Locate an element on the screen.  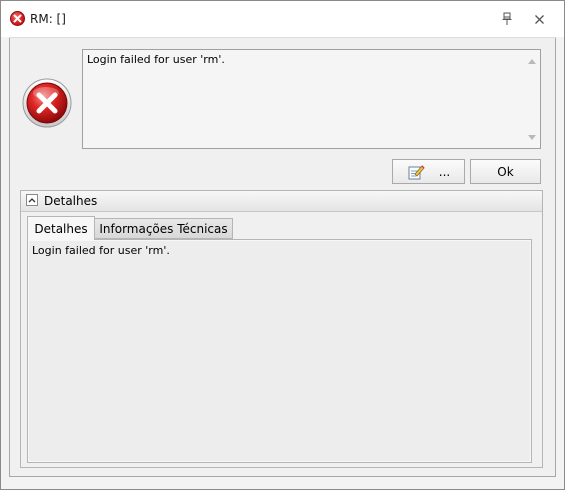
close-icon is located at coordinates (539, 19).